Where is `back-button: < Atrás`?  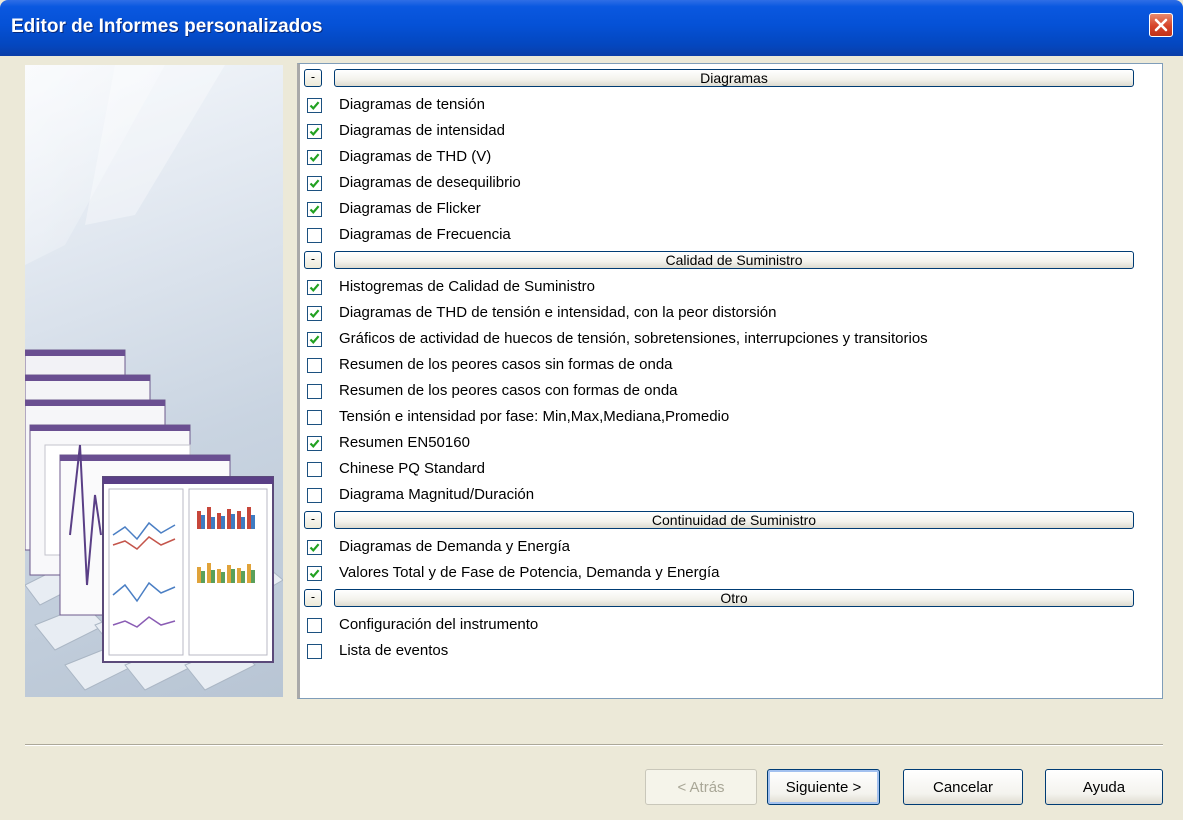 back-button: < Atrás is located at coordinates (701, 787).